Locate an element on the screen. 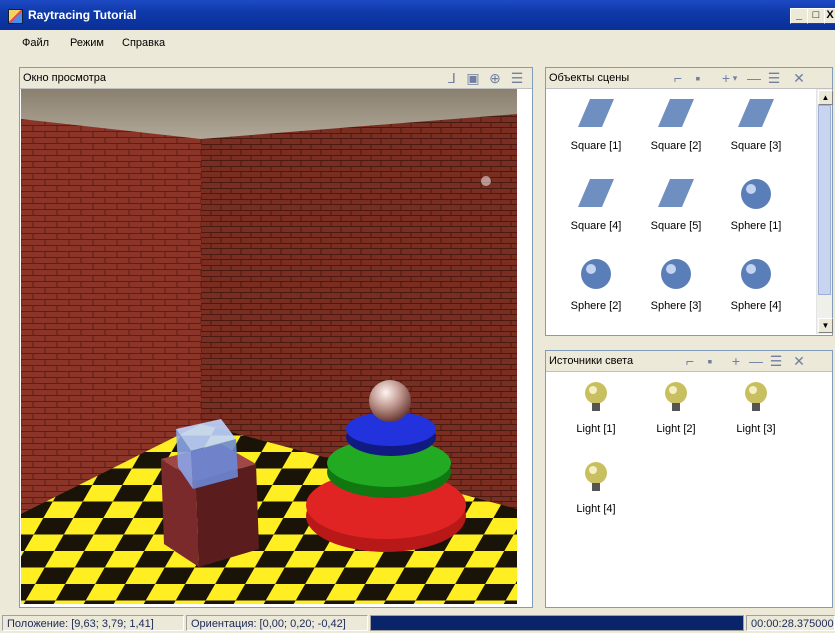 The height and width of the screenshot is (633, 835). scene-object-item: Square [4] is located at coordinates (596, 213).